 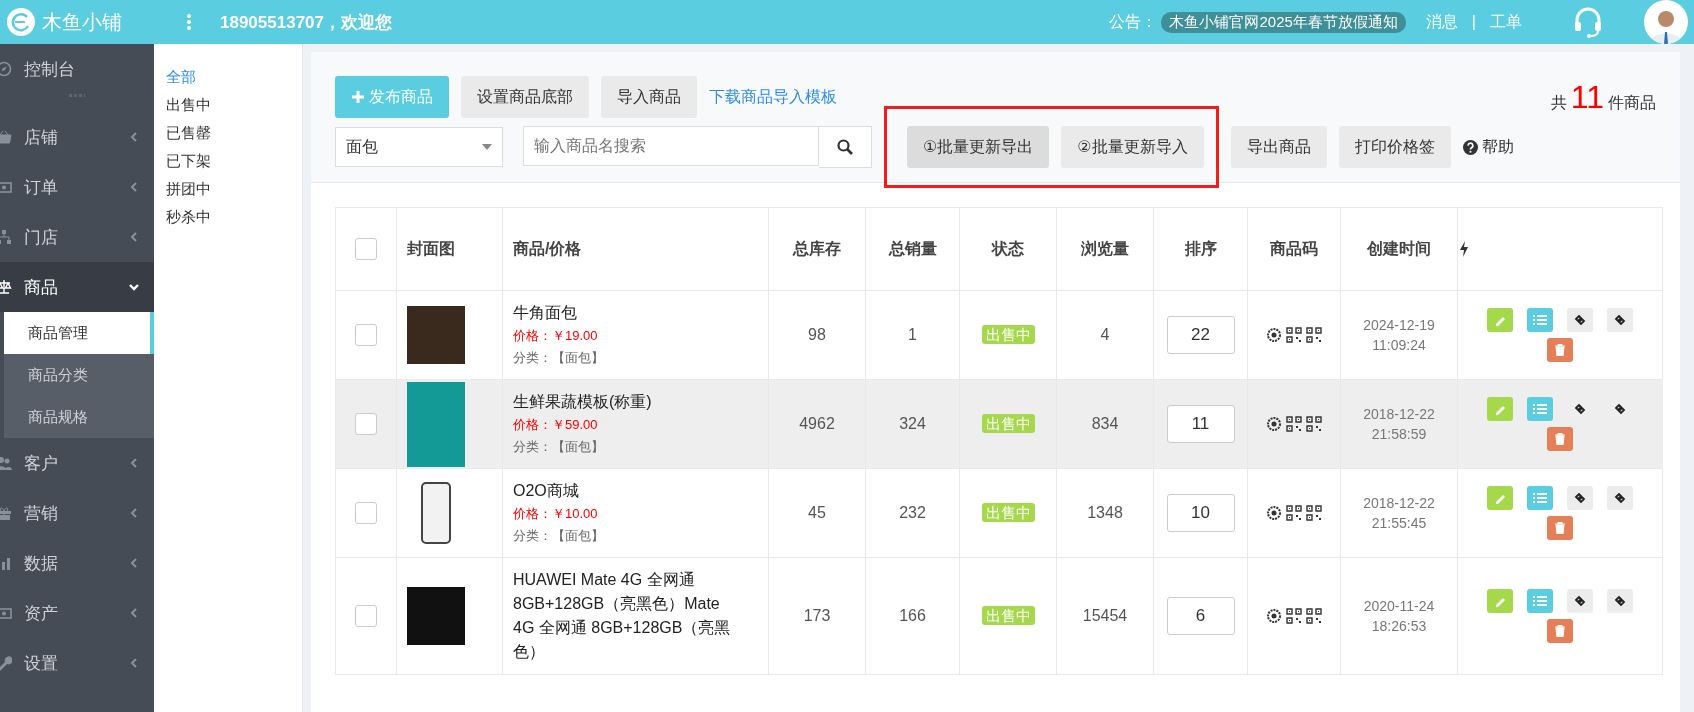 I want to click on category-filter: 已售罄, so click(x=188, y=133).